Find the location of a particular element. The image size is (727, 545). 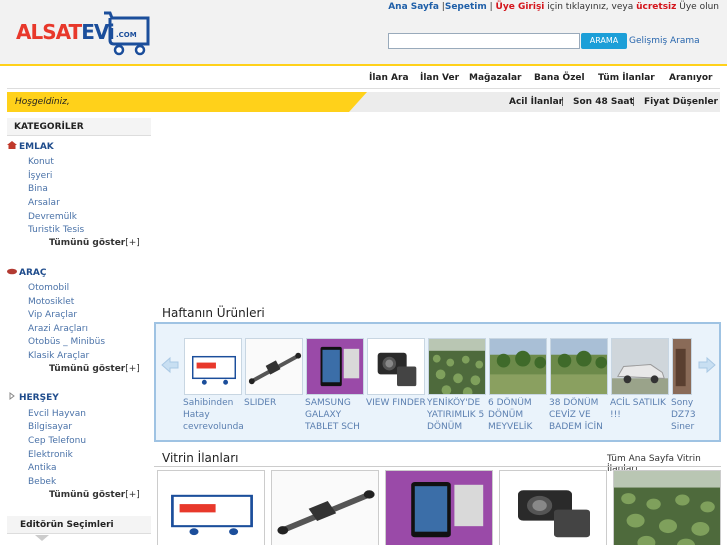

category-item: Bebek is located at coordinates (42, 482).